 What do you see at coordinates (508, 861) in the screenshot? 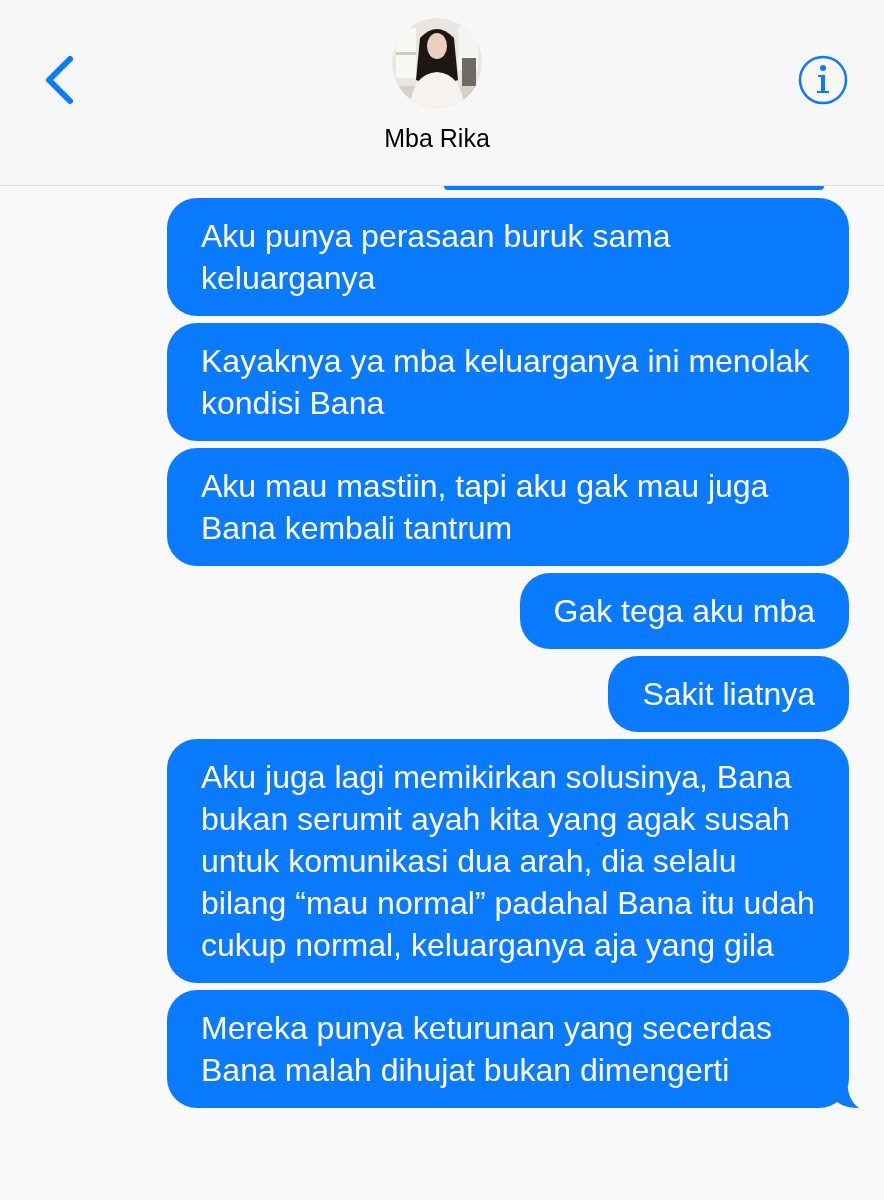
I see `message-text: Aku juga lagi memikirkan solusinya, Bana bukan serumit ayah kita yang agak susah untuk komunikasi dua arah, dia selalu bilang “mau normal” padahal Bana itu udah cukup normal, keluarganya aja yang gila` at bounding box center [508, 861].